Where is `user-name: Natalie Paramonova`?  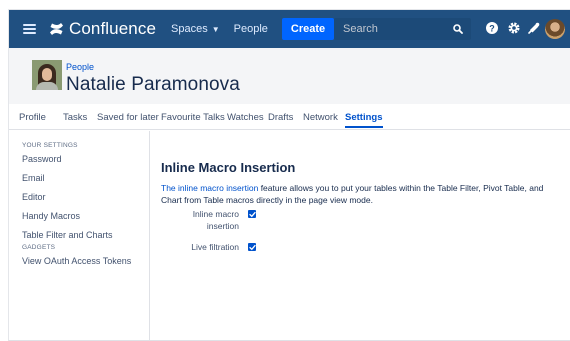
user-name: Natalie Paramonova is located at coordinates (153, 84).